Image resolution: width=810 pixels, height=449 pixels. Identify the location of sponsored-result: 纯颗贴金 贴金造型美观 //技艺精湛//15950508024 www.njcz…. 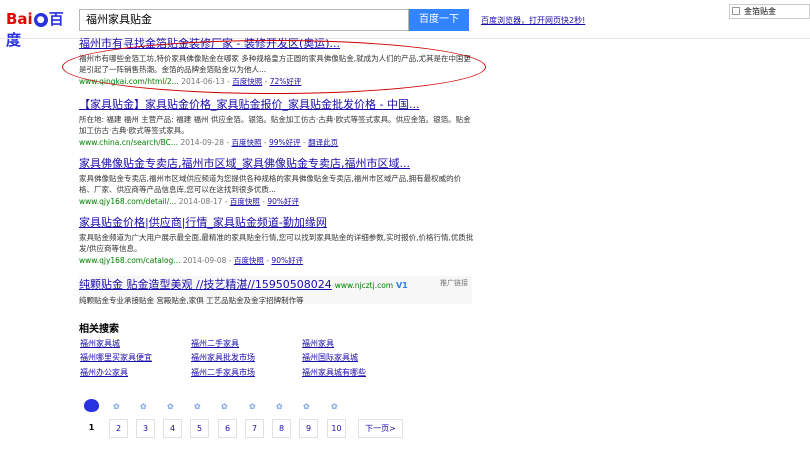
(275, 290).